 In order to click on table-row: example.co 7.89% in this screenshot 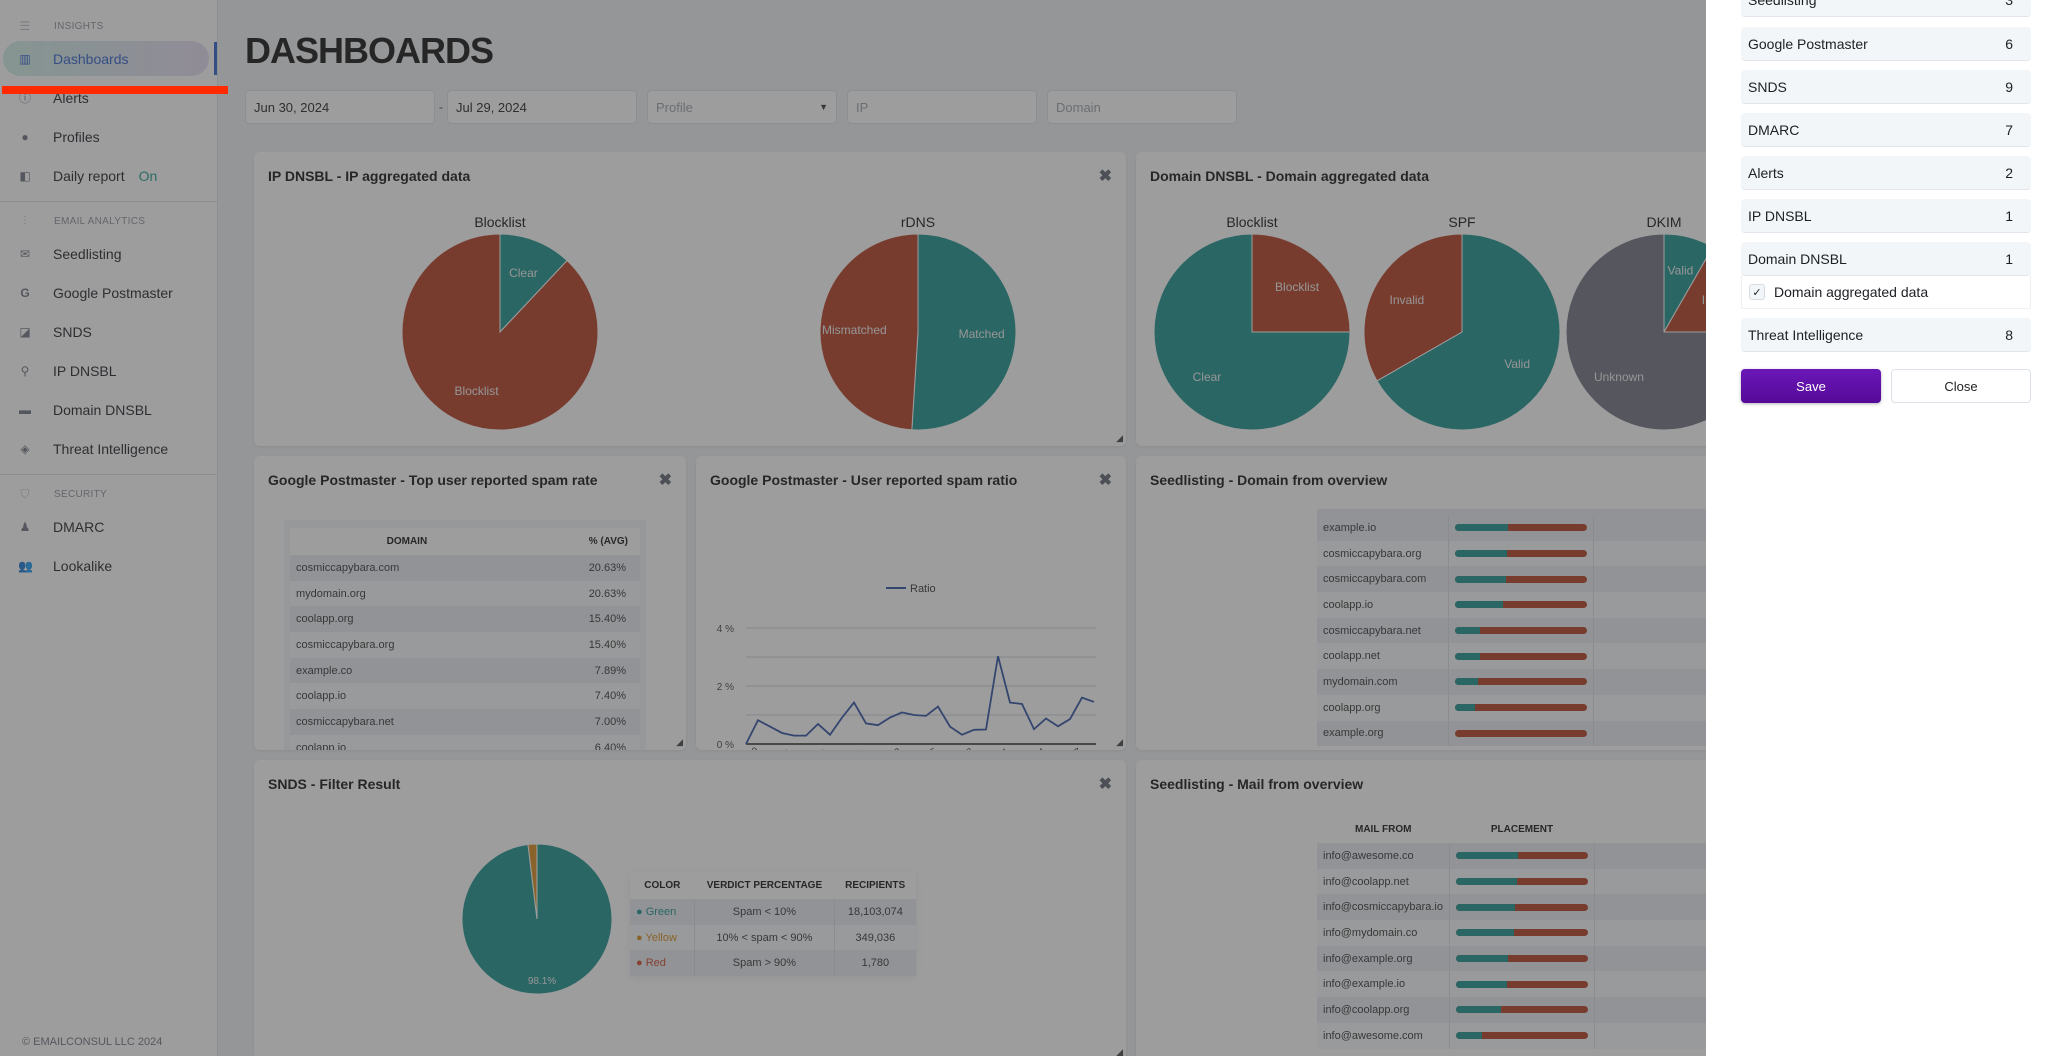, I will do `click(465, 670)`.